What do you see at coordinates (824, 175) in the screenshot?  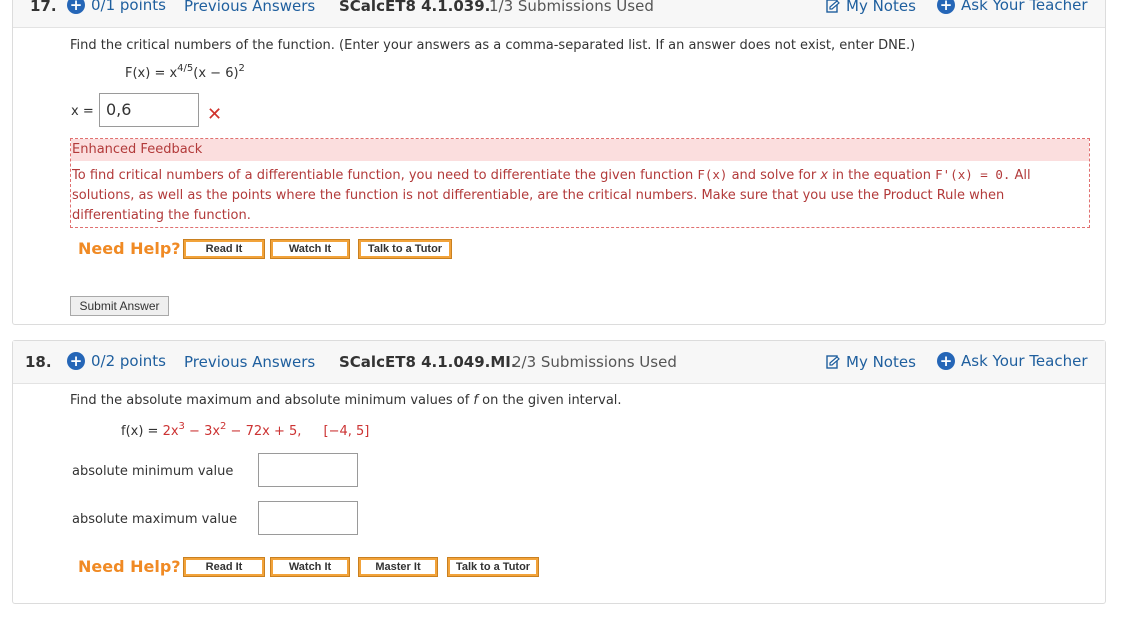 I see `feedback-math: x` at bounding box center [824, 175].